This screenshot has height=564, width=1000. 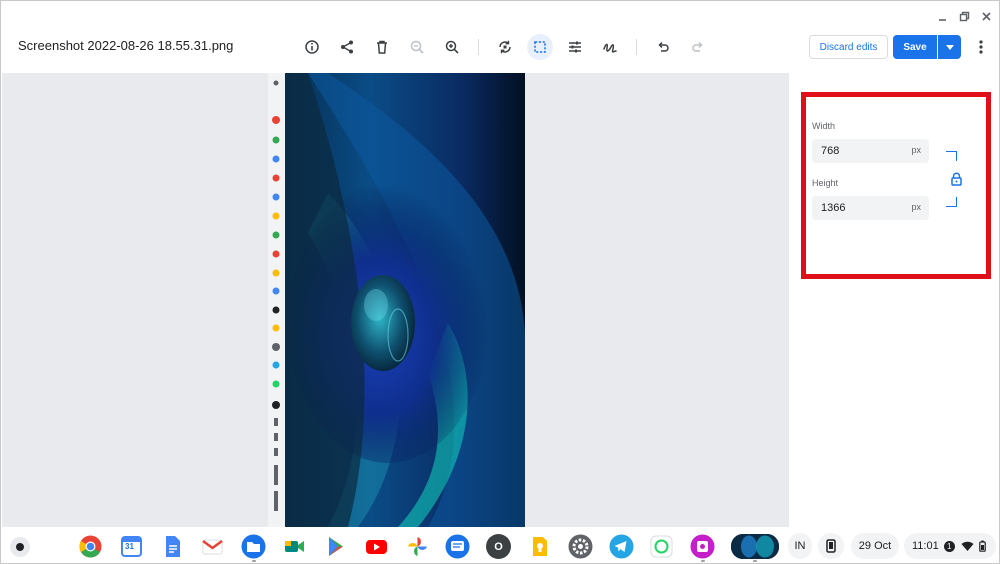 I want to click on wifi-icon, so click(x=967, y=546).